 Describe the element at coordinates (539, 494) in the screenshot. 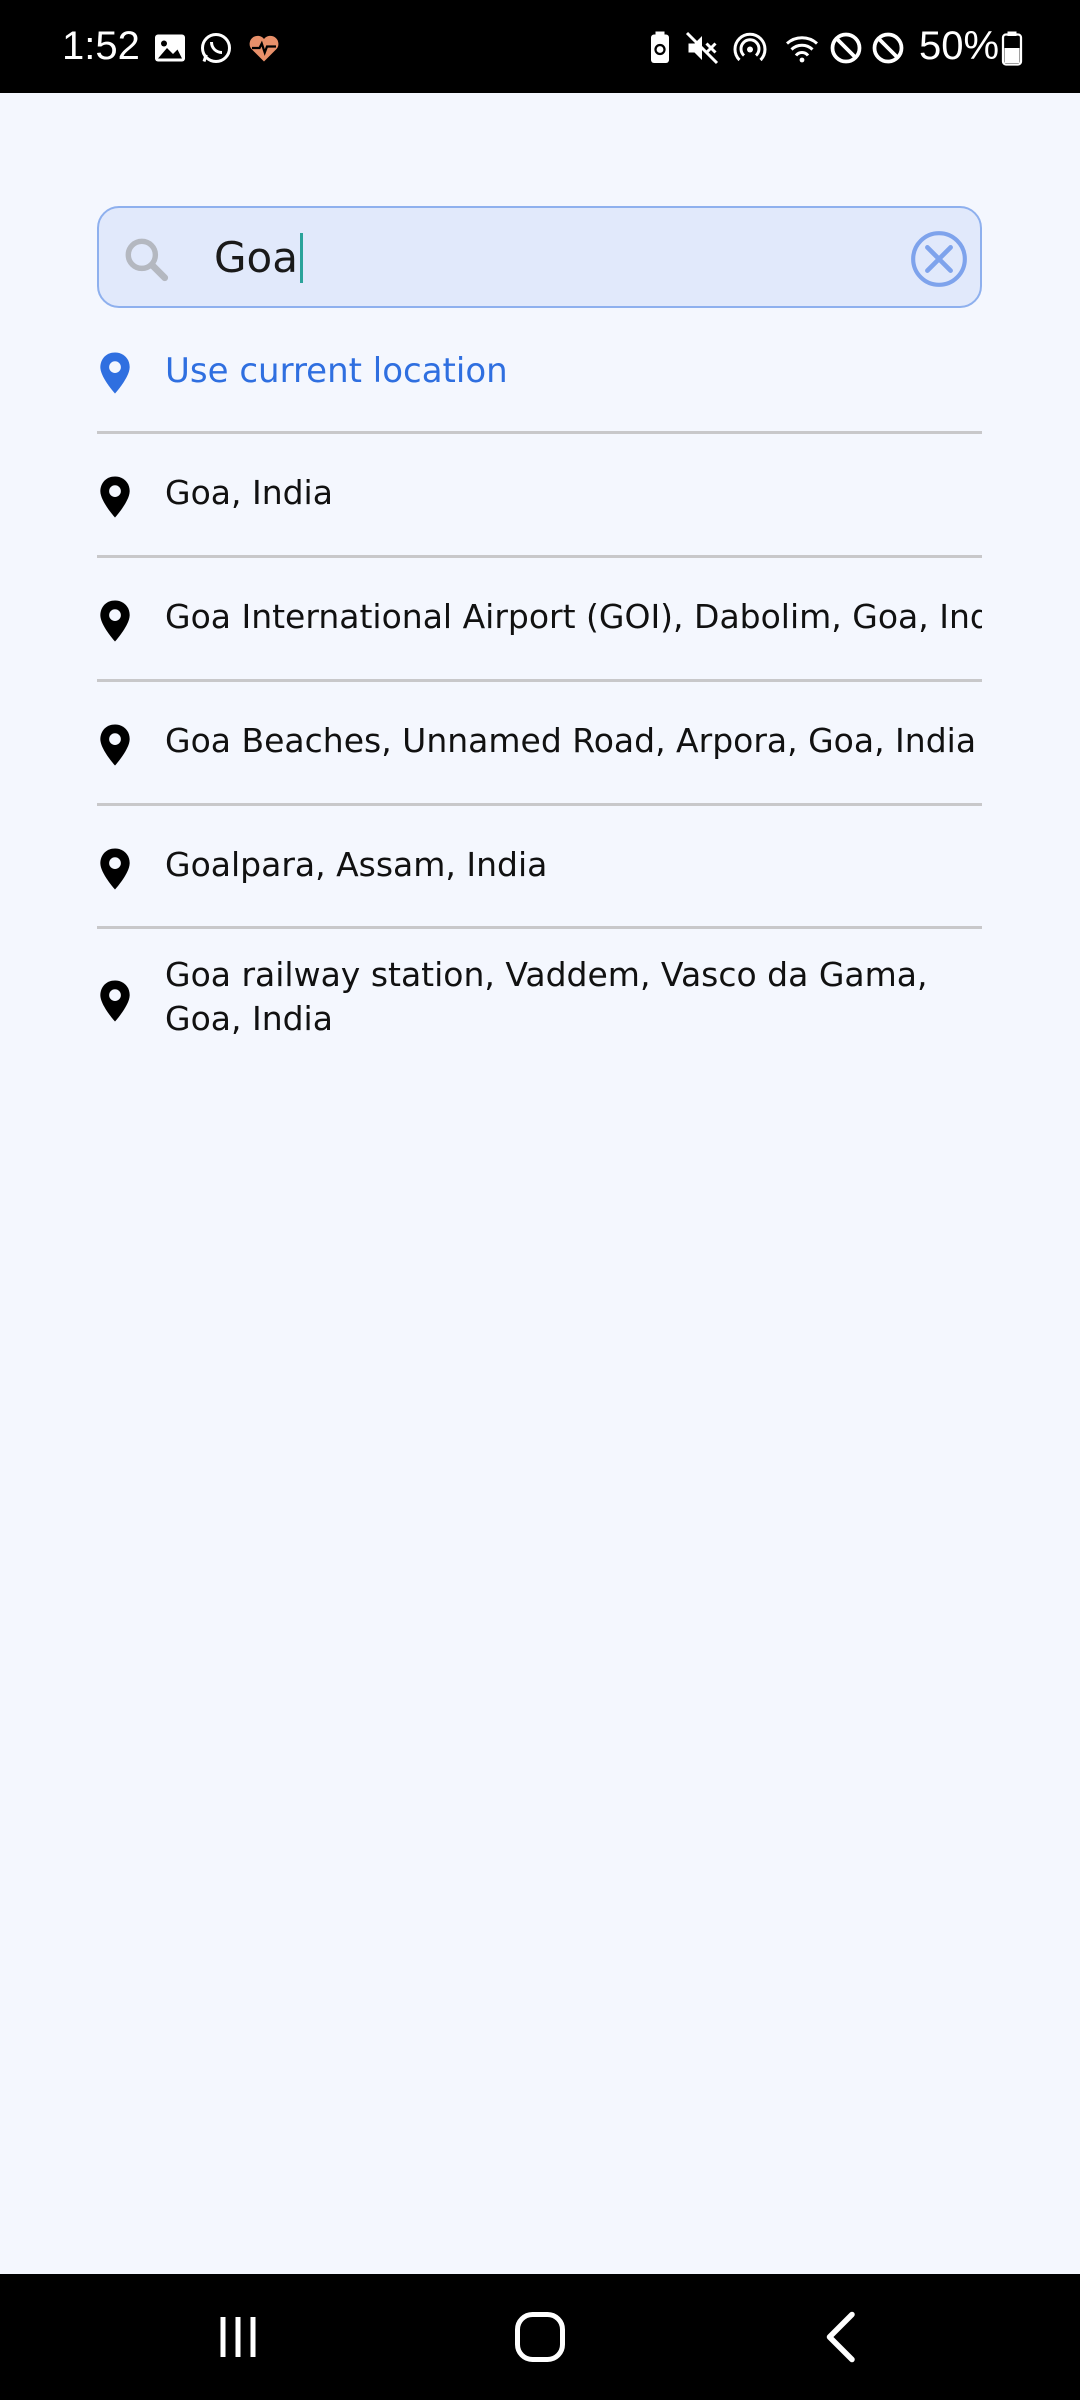

I see `list-item: Goa, India` at that location.